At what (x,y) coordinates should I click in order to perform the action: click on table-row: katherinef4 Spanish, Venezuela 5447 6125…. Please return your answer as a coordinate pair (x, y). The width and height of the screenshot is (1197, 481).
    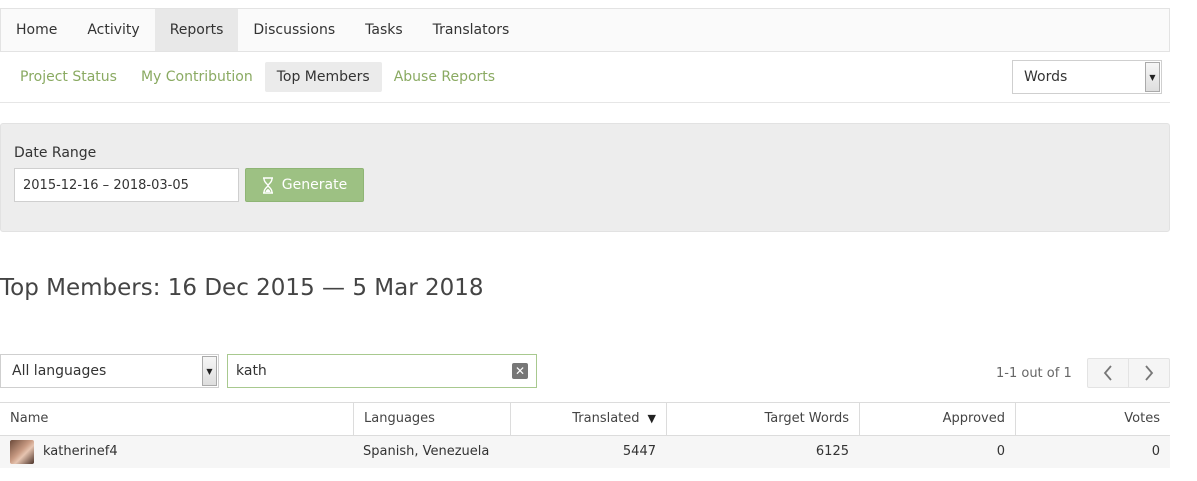
    Looking at the image, I should click on (585, 452).